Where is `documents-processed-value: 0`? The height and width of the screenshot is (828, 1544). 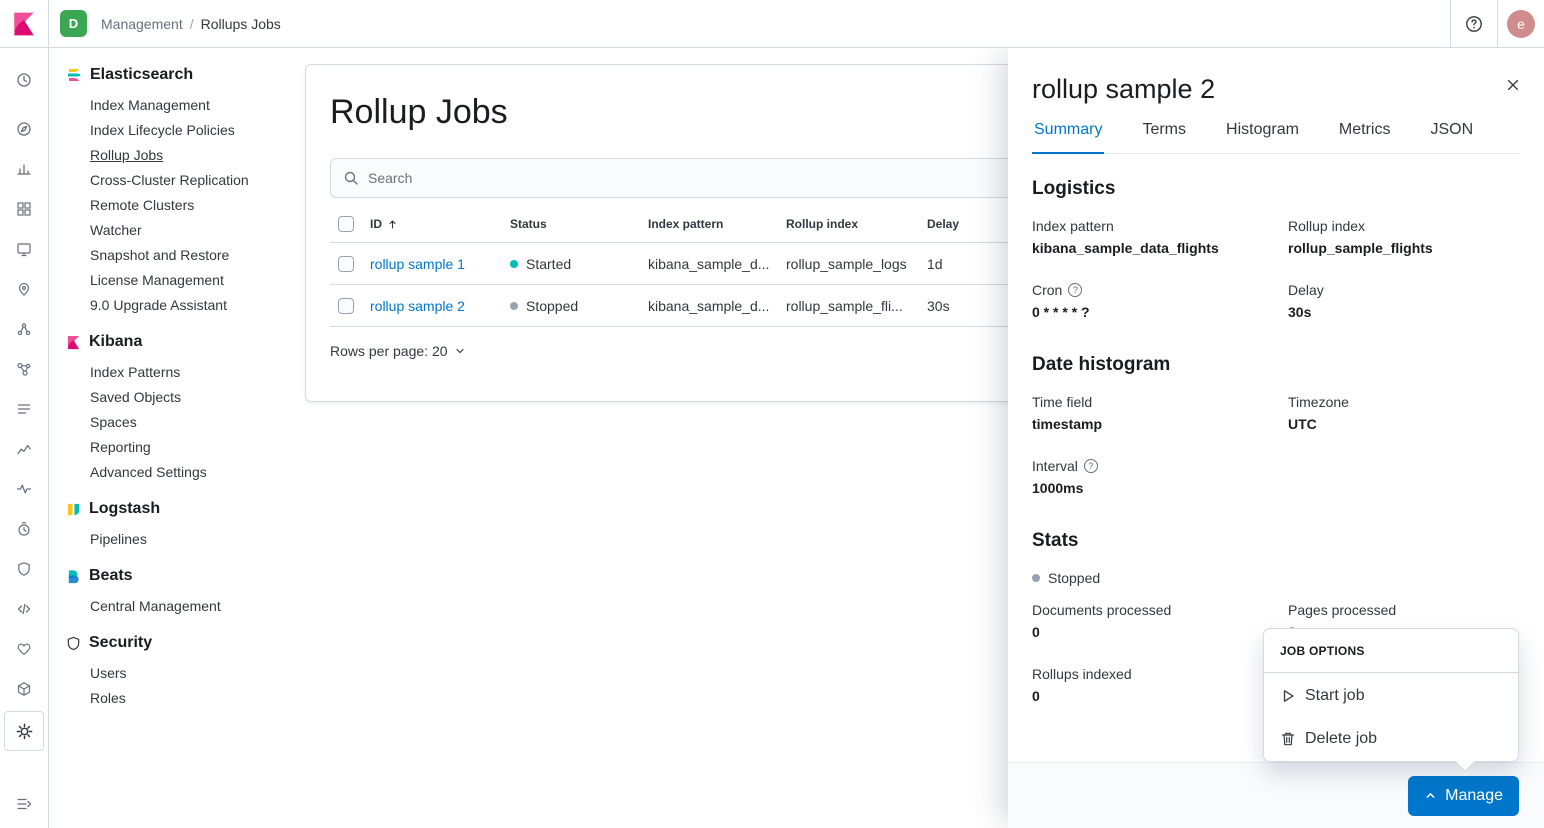 documents-processed-value: 0 is located at coordinates (1036, 632).